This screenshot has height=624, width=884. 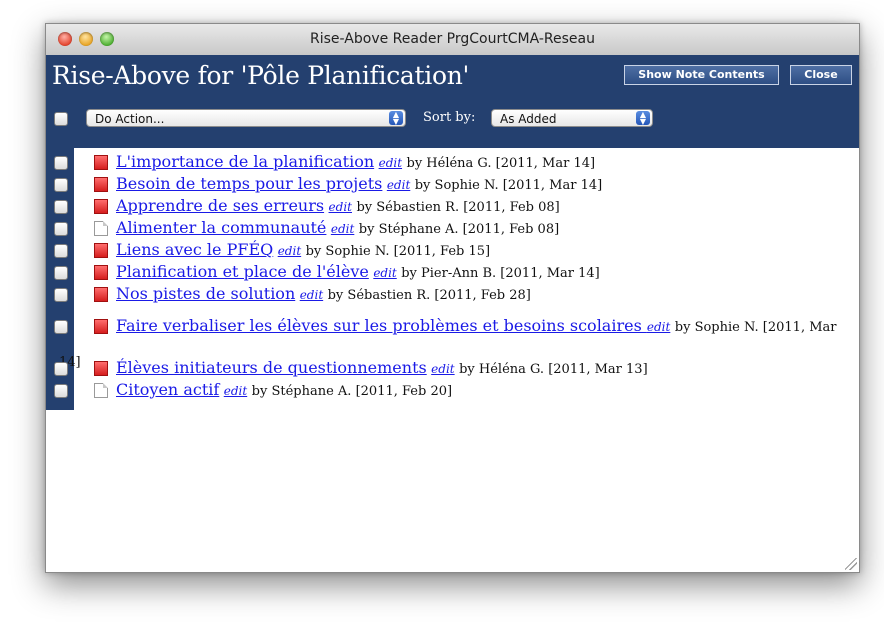 What do you see at coordinates (500, 273) in the screenshot?
I see `note-meta: by Pier-Ann B. [2011, Mar 14]` at bounding box center [500, 273].